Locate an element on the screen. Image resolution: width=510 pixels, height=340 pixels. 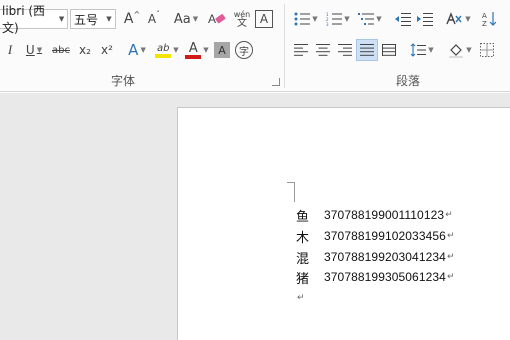
superscript-icon: x² is located at coordinates (107, 50).